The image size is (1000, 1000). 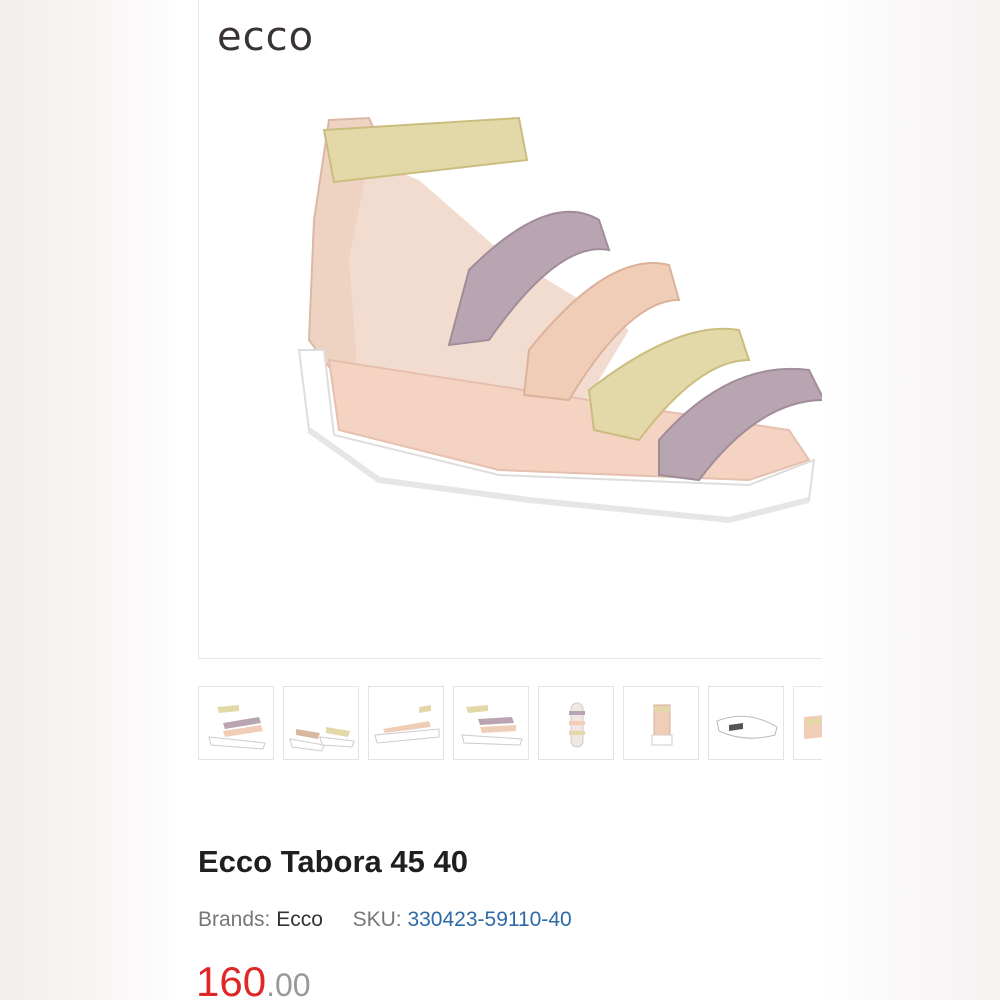 I want to click on sandal-top-view-icon, so click(x=577, y=725).